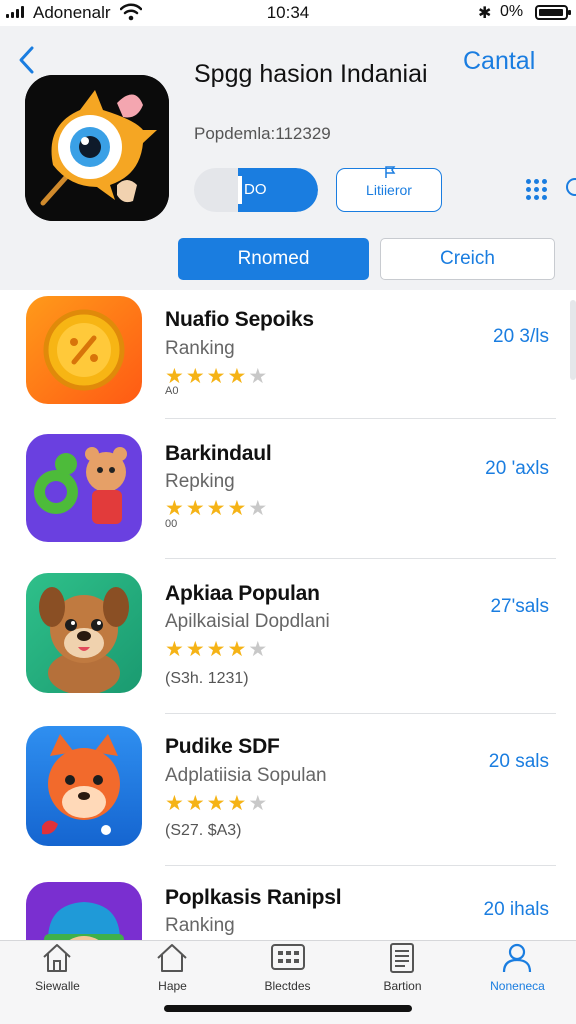 The height and width of the screenshot is (1024, 576). Describe the element at coordinates (203, 830) in the screenshot. I see `app-meta: (S27. $A3)` at that location.